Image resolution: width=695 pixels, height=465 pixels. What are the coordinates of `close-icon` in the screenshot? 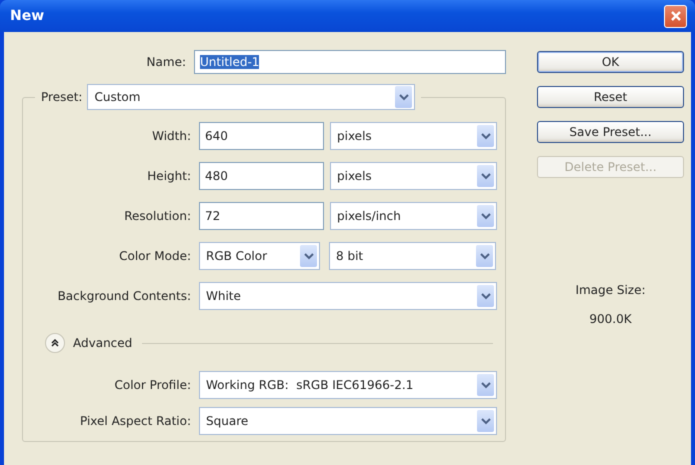 It's located at (676, 16).